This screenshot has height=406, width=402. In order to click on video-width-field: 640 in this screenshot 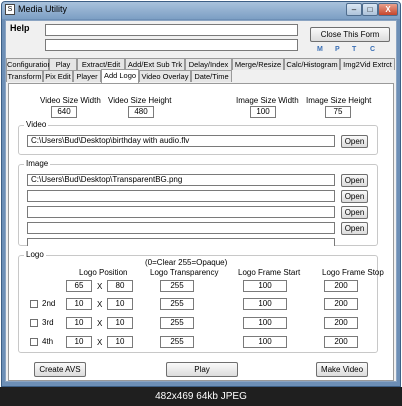, I will do `click(64, 112)`.